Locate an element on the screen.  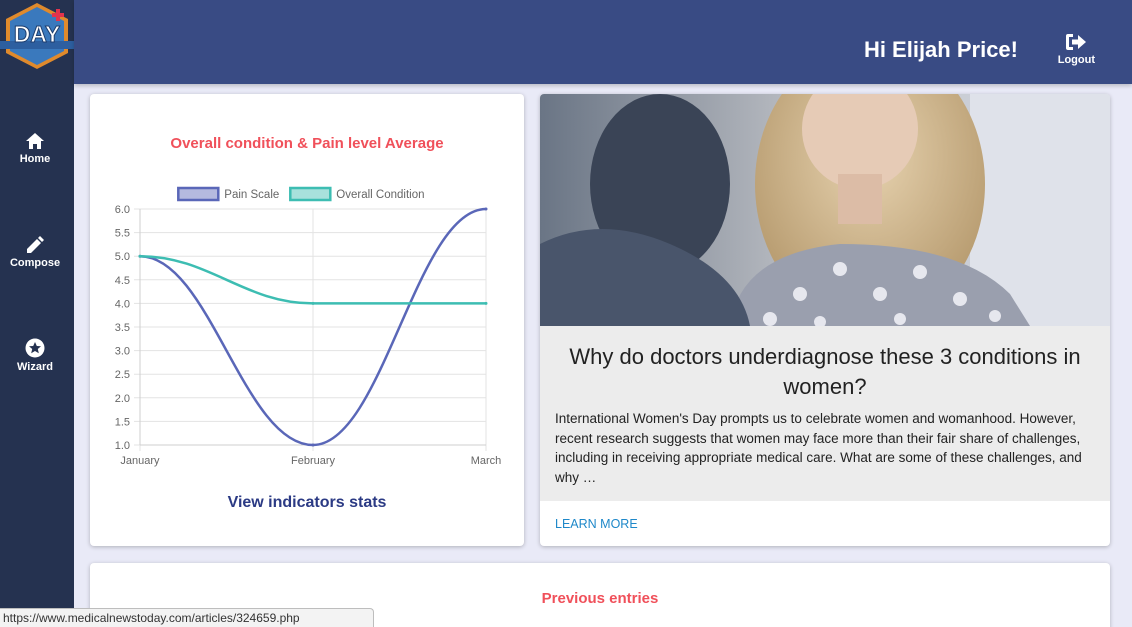
previous-entries-title: Previous entries is located at coordinates (600, 598).